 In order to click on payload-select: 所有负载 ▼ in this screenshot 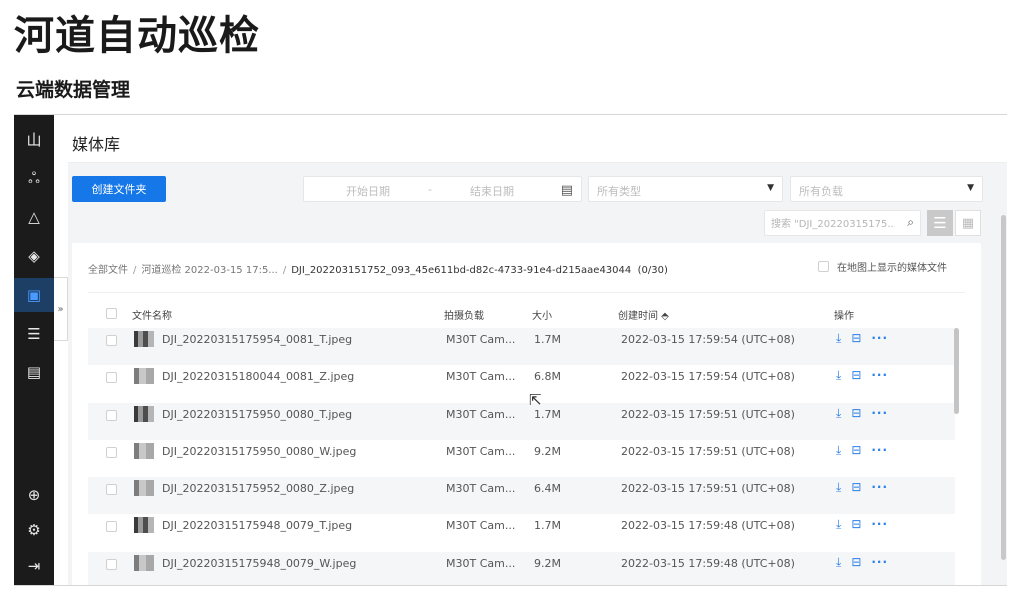, I will do `click(886, 189)`.